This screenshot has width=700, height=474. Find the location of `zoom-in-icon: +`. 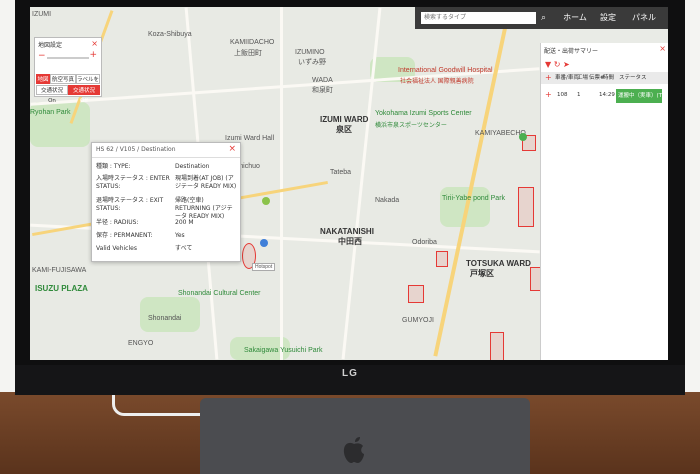

zoom-in-icon: + is located at coordinates (93, 55).